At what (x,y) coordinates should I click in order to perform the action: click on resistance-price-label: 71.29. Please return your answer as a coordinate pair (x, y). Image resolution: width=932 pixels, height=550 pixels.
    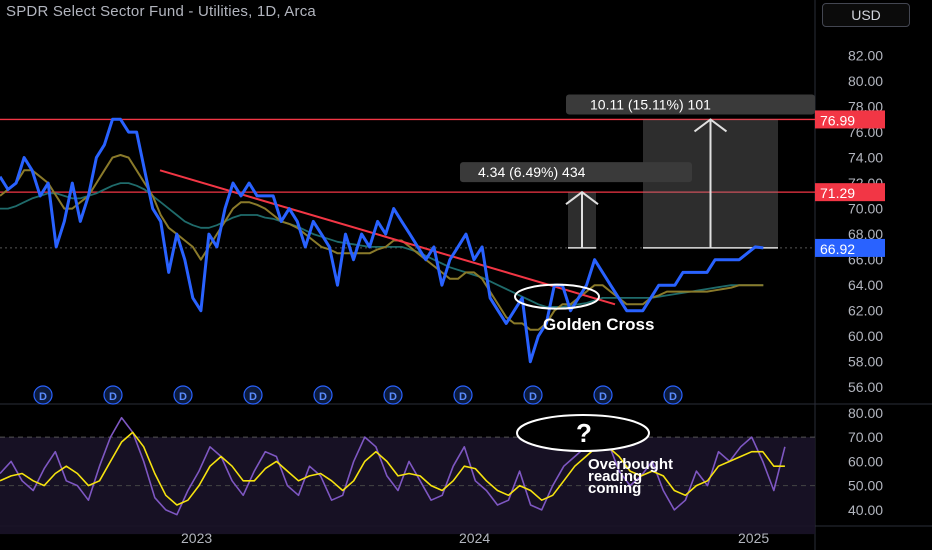
    Looking at the image, I should click on (837, 193).